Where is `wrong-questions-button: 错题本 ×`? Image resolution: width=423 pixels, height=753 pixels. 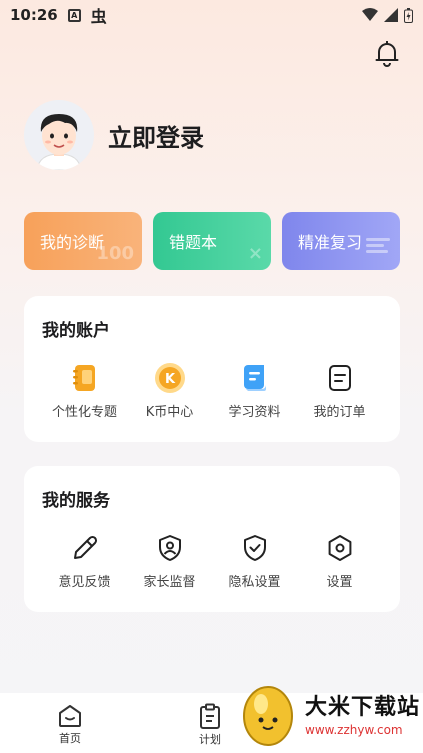 wrong-questions-button: 错题本 × is located at coordinates (212, 241).